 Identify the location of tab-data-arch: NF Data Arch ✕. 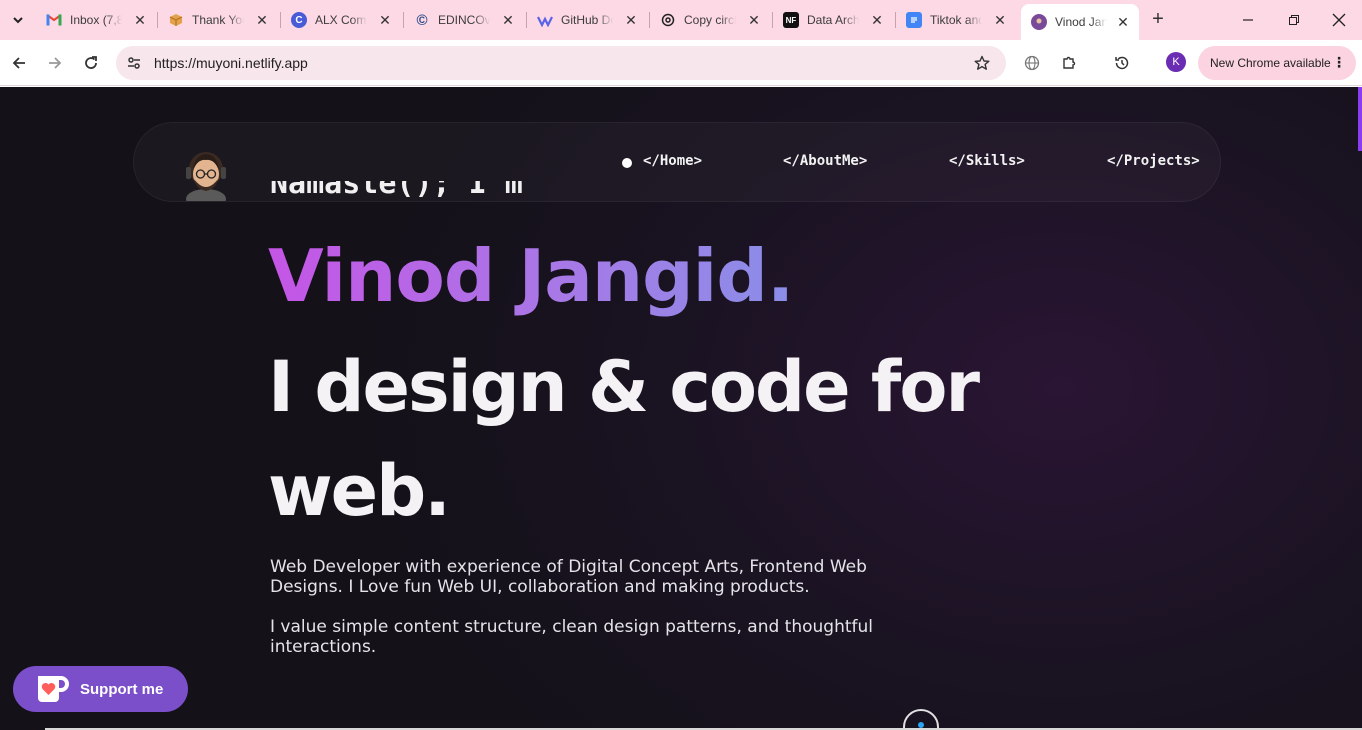
(833, 20).